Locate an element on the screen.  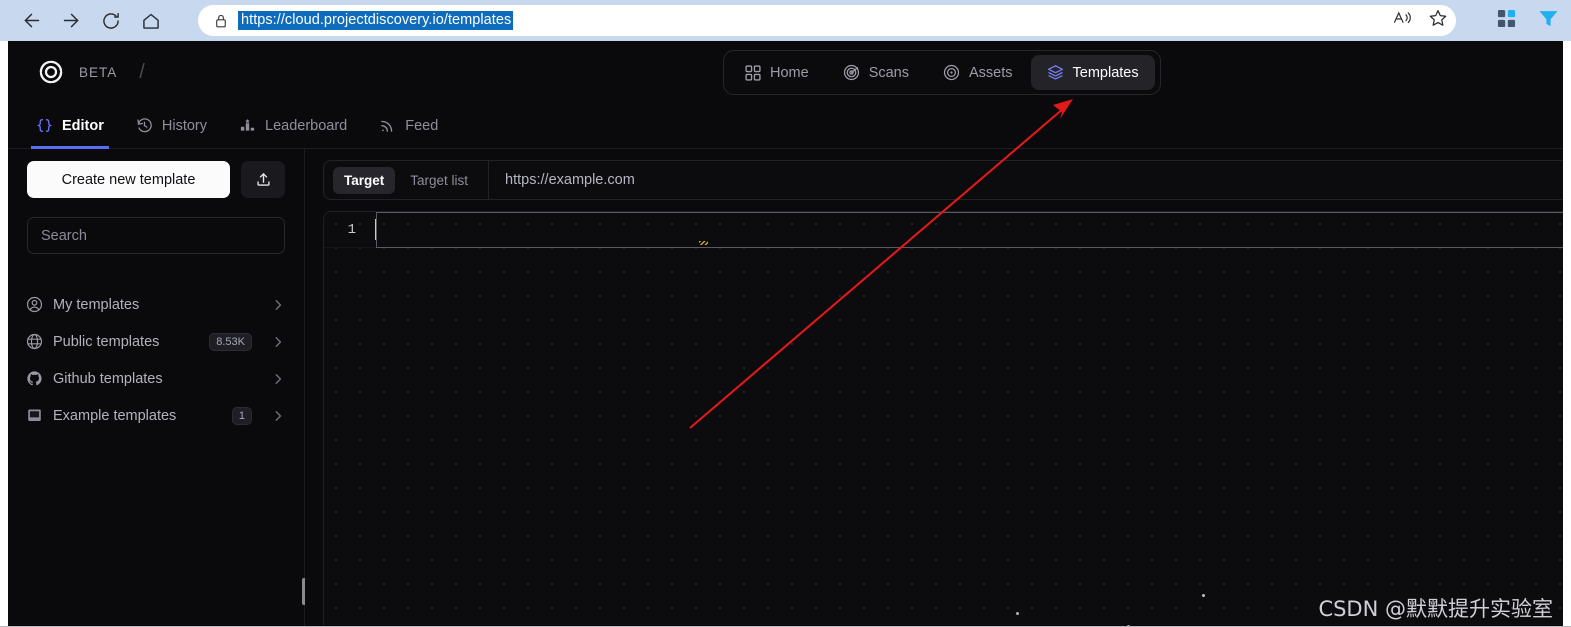
target-mode-switch: Target Target list is located at coordinates (406, 180).